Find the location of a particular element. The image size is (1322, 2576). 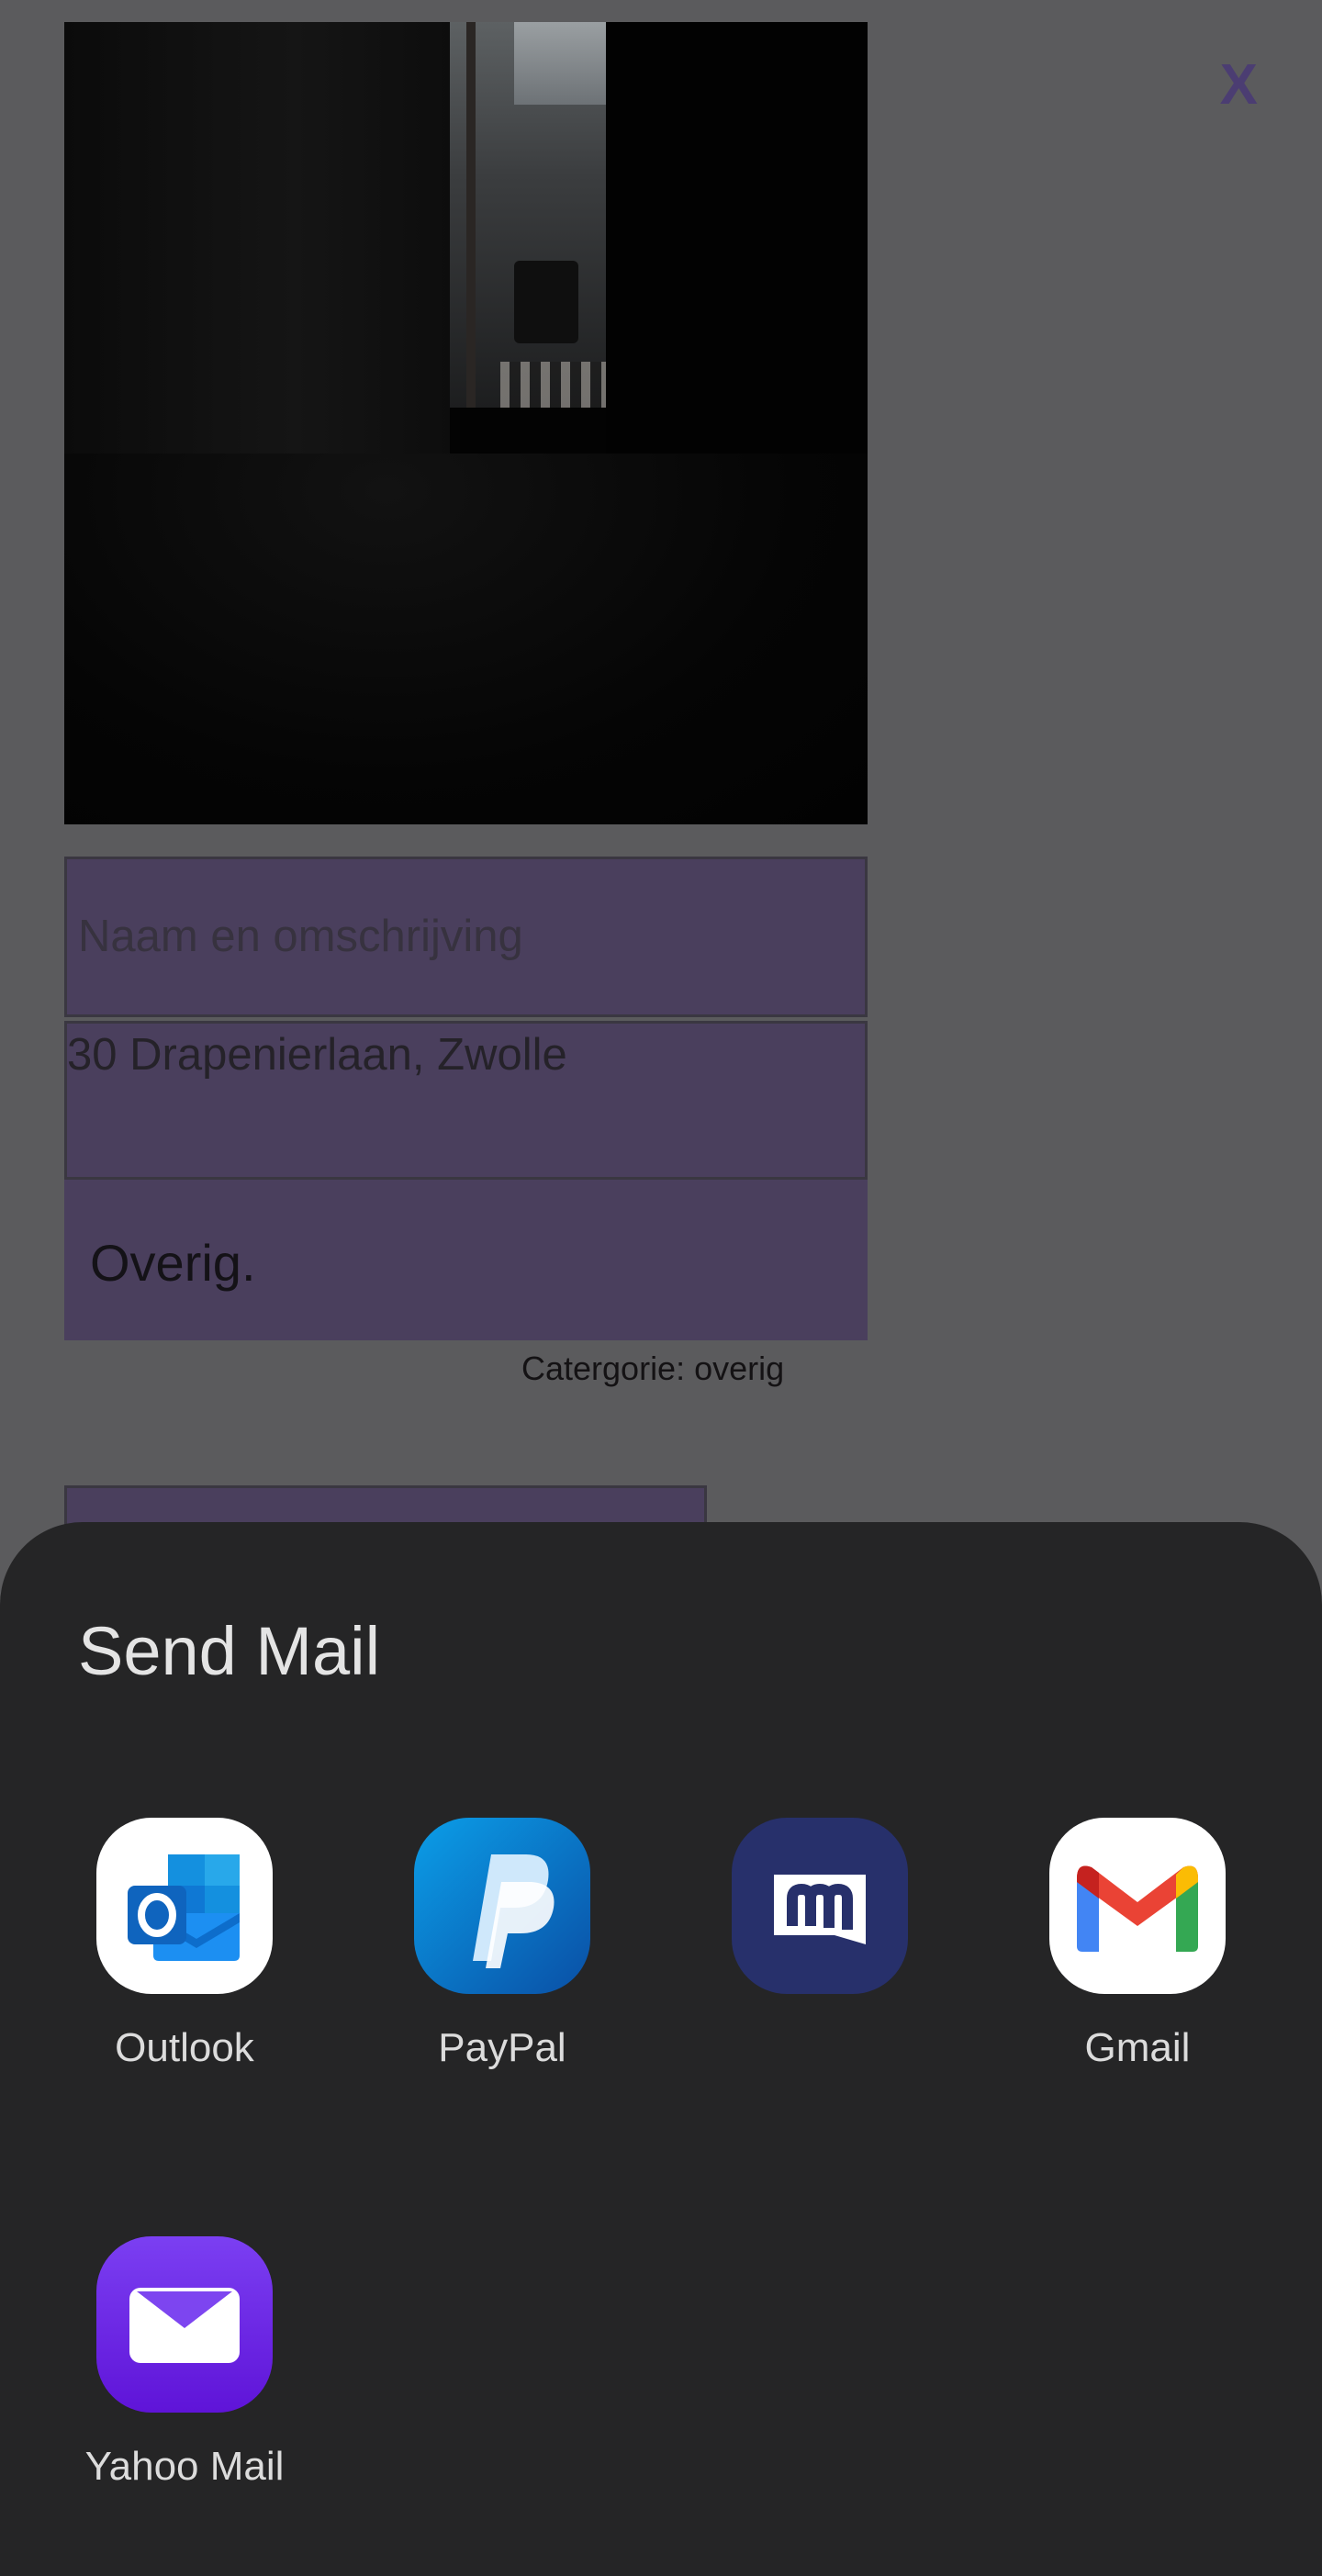

app-gmail: Gmail is located at coordinates (1137, 1944).